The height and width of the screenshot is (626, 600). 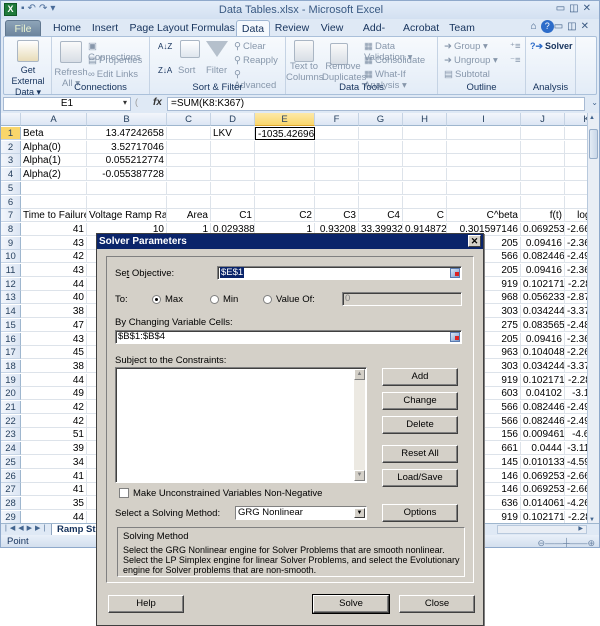 I want to click on cell-d7: C1, so click(x=233, y=216).